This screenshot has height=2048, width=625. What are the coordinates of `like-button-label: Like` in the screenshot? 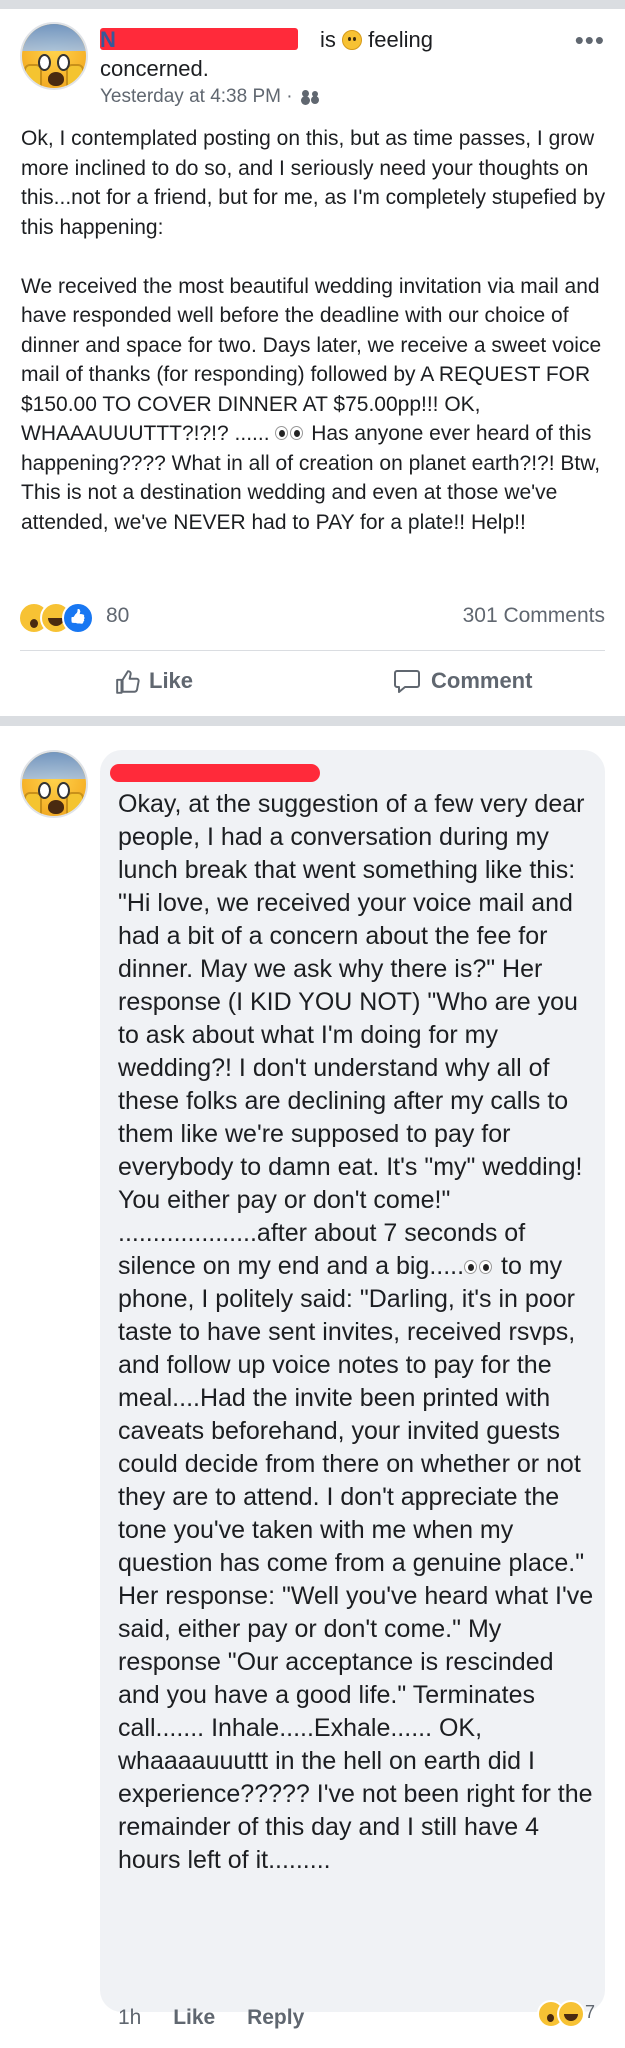 It's located at (171, 680).